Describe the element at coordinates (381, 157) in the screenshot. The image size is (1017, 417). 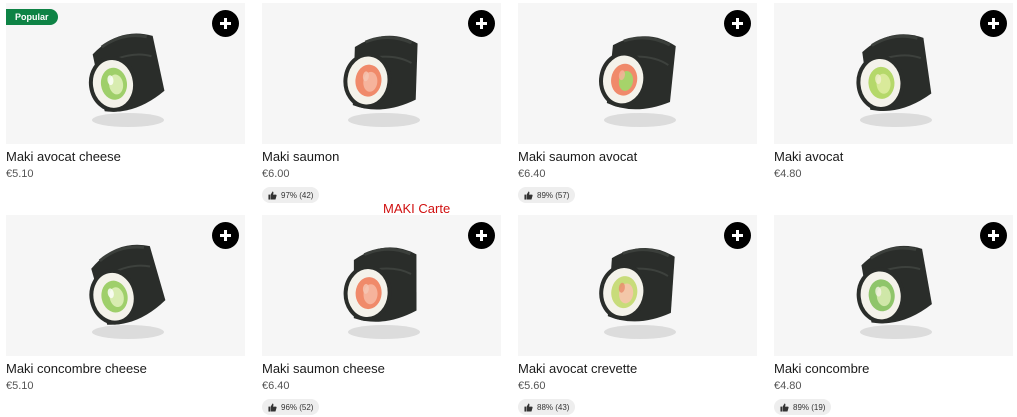
I see `product-name: Maki saumon` at that location.